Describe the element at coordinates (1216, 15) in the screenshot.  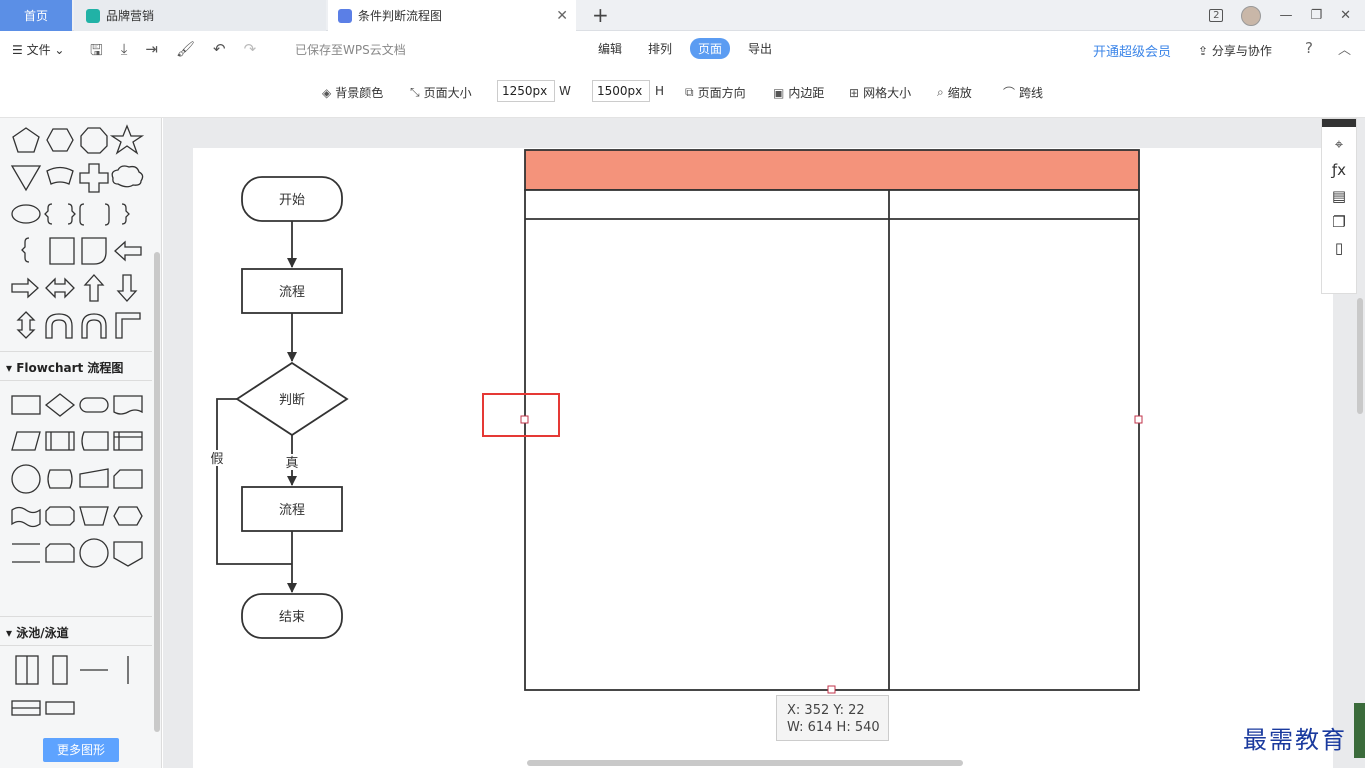
I see `window-count-badge: 2` at that location.